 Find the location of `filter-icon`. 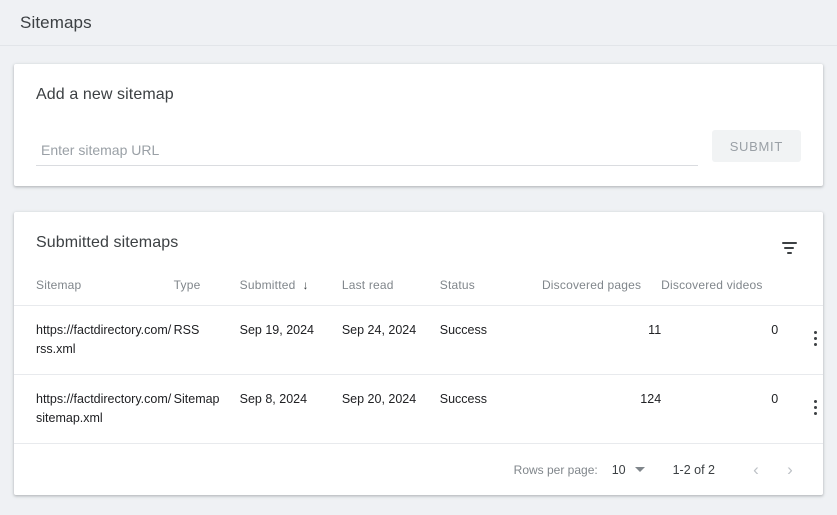

filter-icon is located at coordinates (789, 248).